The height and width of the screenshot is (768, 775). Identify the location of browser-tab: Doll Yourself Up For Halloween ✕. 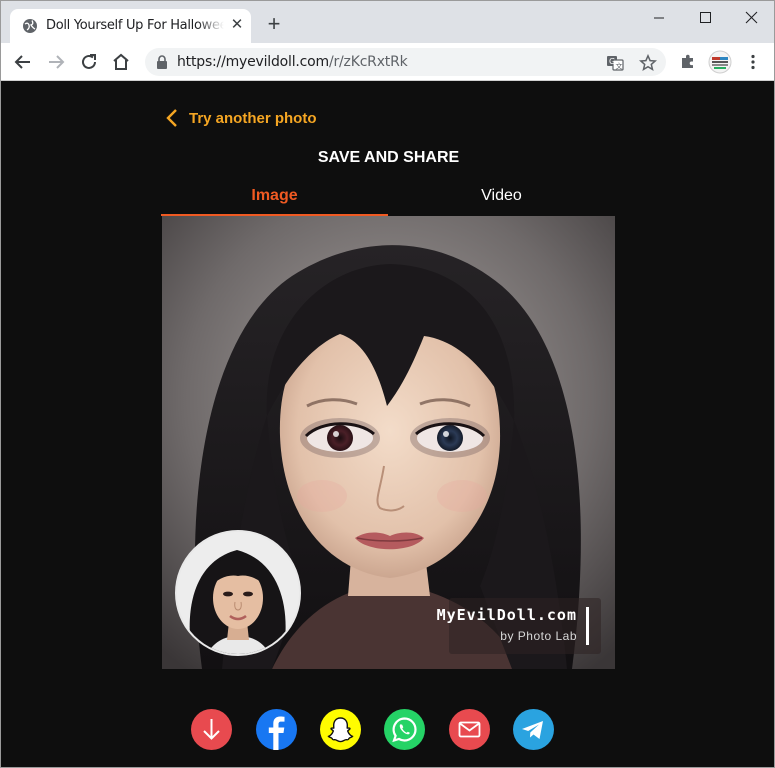
(130, 26).